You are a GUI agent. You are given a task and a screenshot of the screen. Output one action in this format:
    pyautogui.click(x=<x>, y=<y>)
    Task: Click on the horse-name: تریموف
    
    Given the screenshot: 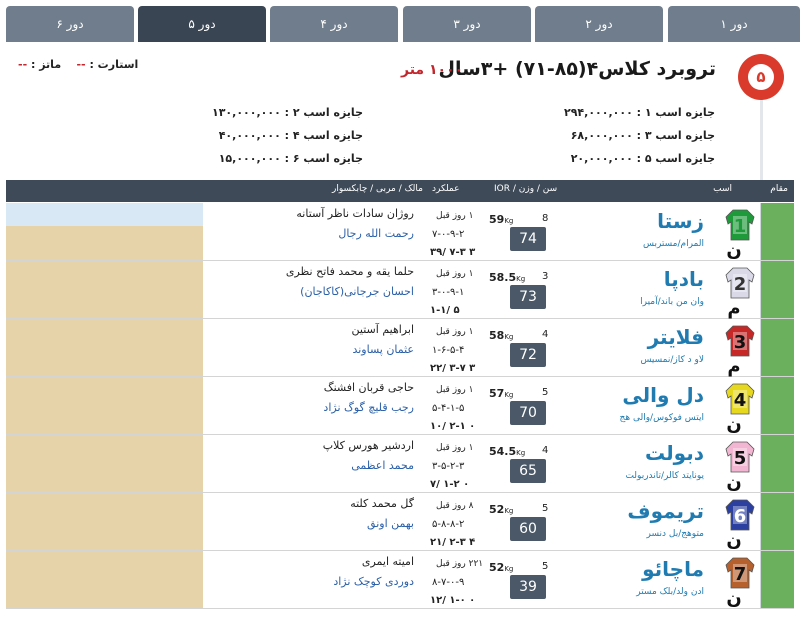 What is the action you would take?
    pyautogui.click(x=665, y=511)
    